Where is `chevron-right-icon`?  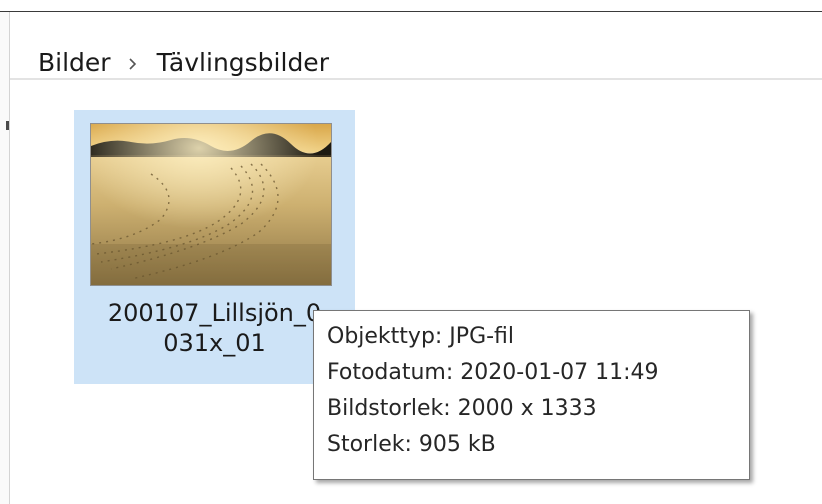 chevron-right-icon is located at coordinates (134, 63).